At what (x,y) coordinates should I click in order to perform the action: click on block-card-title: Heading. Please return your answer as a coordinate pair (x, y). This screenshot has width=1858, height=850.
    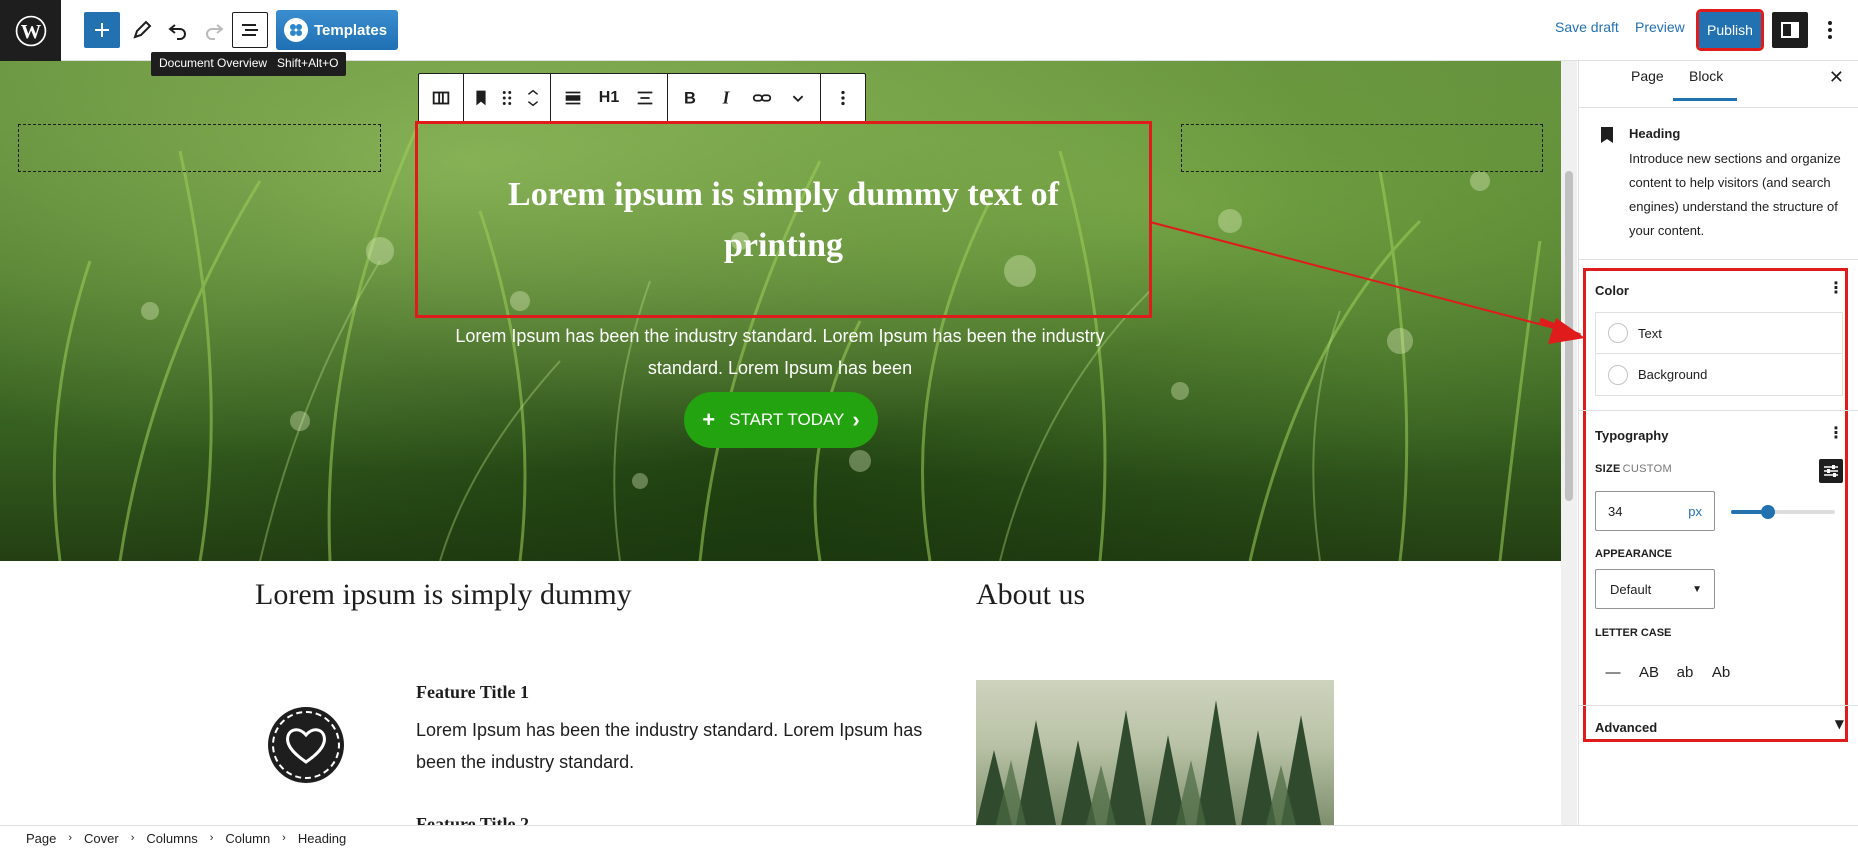
    Looking at the image, I should click on (1655, 133).